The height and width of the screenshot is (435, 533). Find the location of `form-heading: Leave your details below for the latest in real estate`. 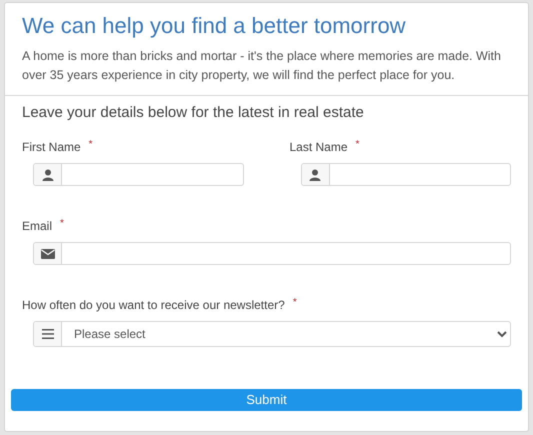

form-heading: Leave your details below for the latest in real estate is located at coordinates (193, 113).